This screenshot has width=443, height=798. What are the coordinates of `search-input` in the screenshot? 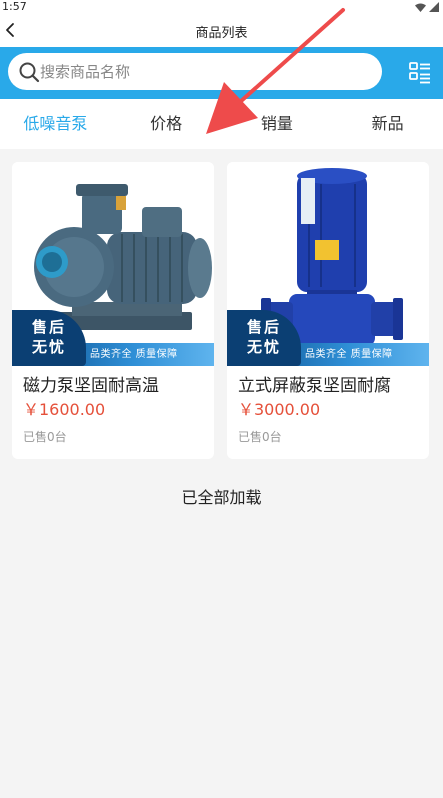 It's located at (205, 71).